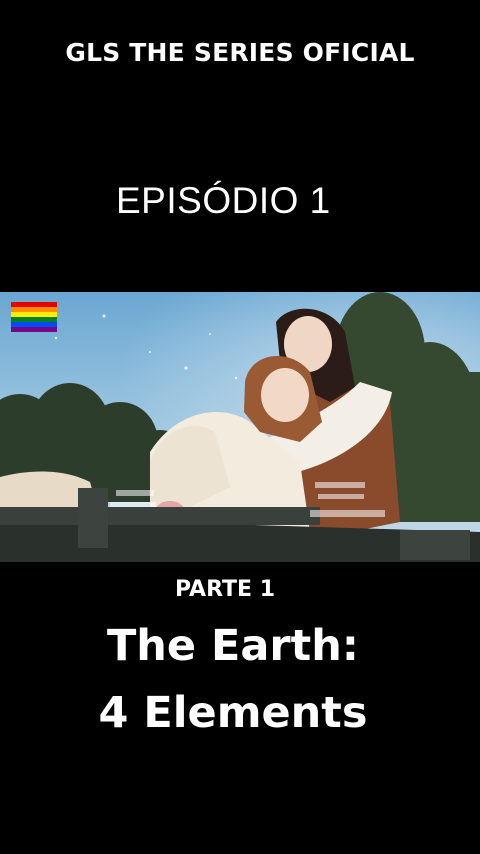 Image resolution: width=480 pixels, height=854 pixels. Describe the element at coordinates (240, 52) in the screenshot. I see `channel-title: GLS THE SERIES OFICIAL` at that location.